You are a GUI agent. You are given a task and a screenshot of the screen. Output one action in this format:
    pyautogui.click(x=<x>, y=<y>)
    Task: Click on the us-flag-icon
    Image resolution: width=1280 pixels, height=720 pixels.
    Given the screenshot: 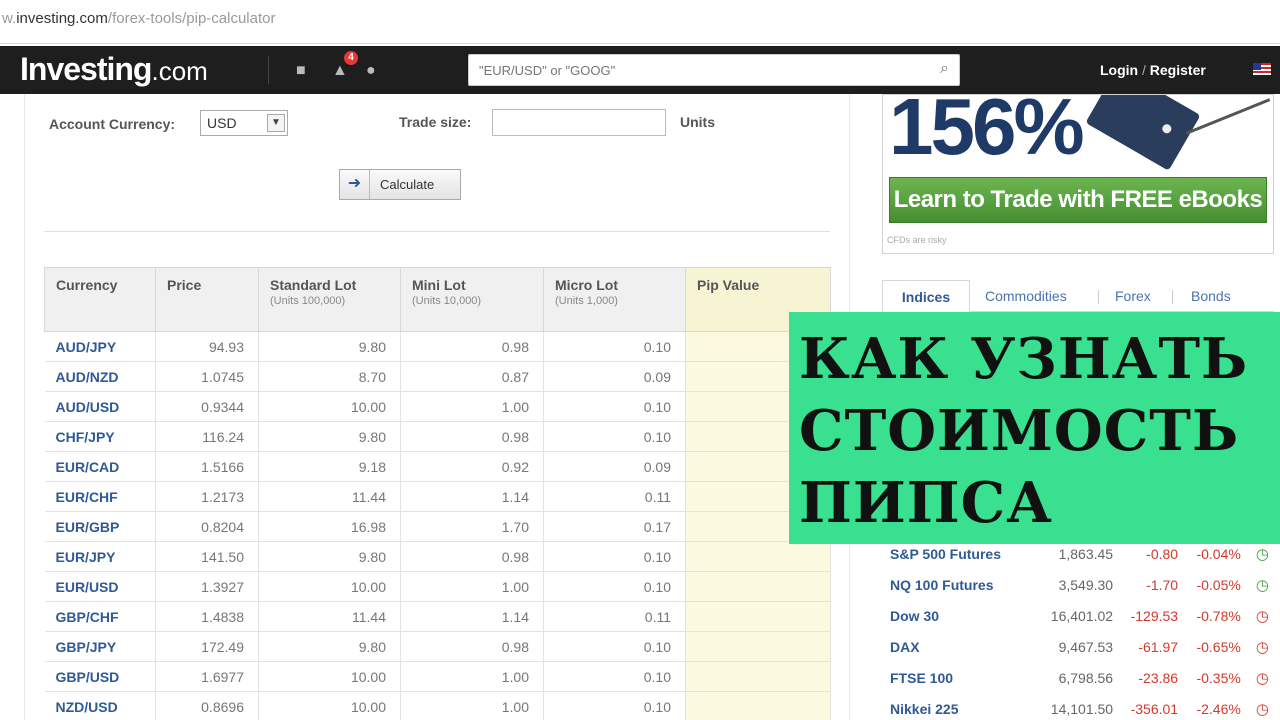 What is the action you would take?
    pyautogui.click(x=1262, y=69)
    